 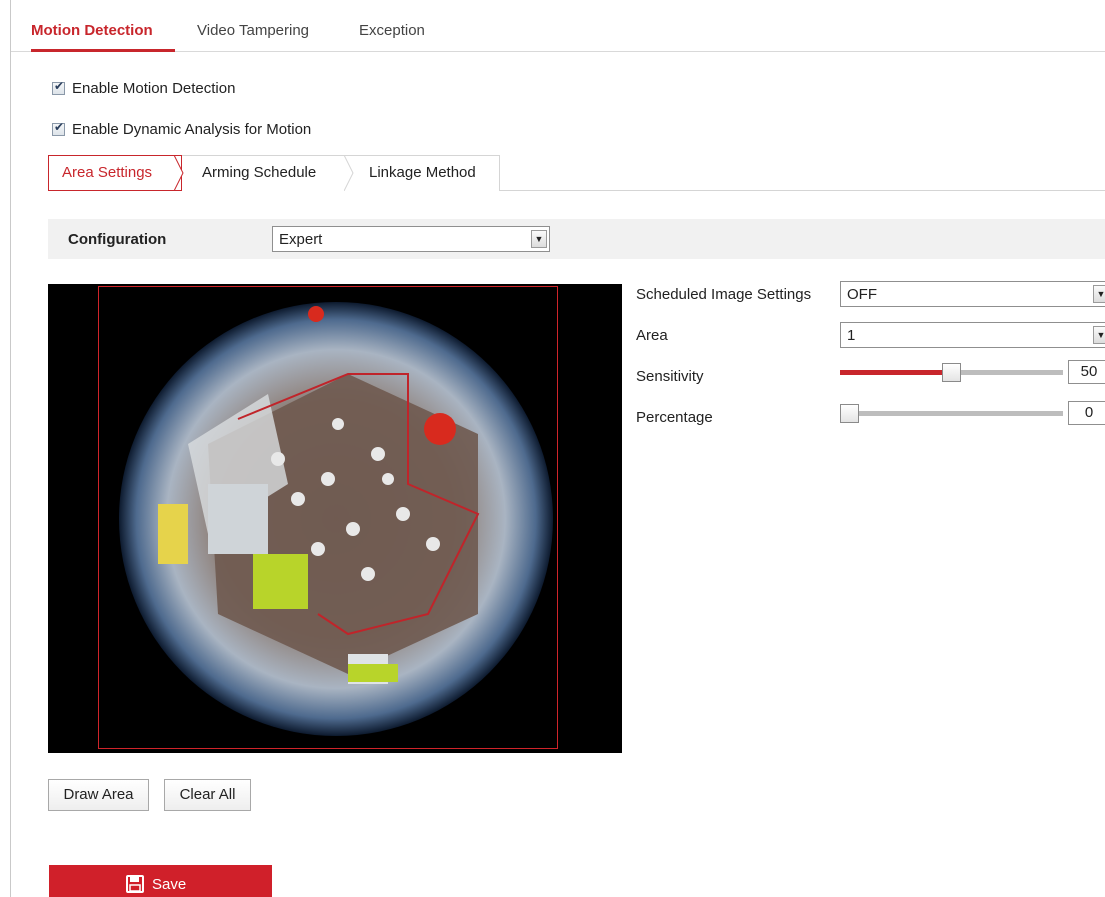 I want to click on subtab-area-settings: Area Settings, so click(x=107, y=173).